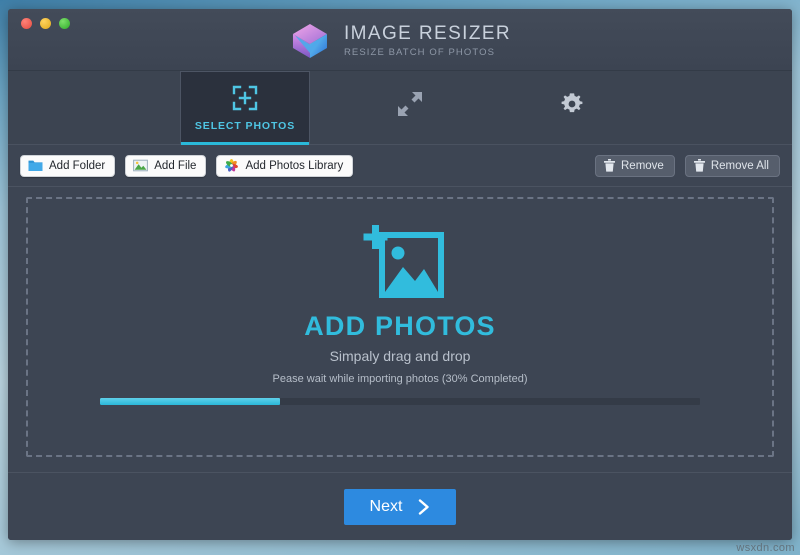  What do you see at coordinates (232, 165) in the screenshot?
I see `photos-library-icon` at bounding box center [232, 165].